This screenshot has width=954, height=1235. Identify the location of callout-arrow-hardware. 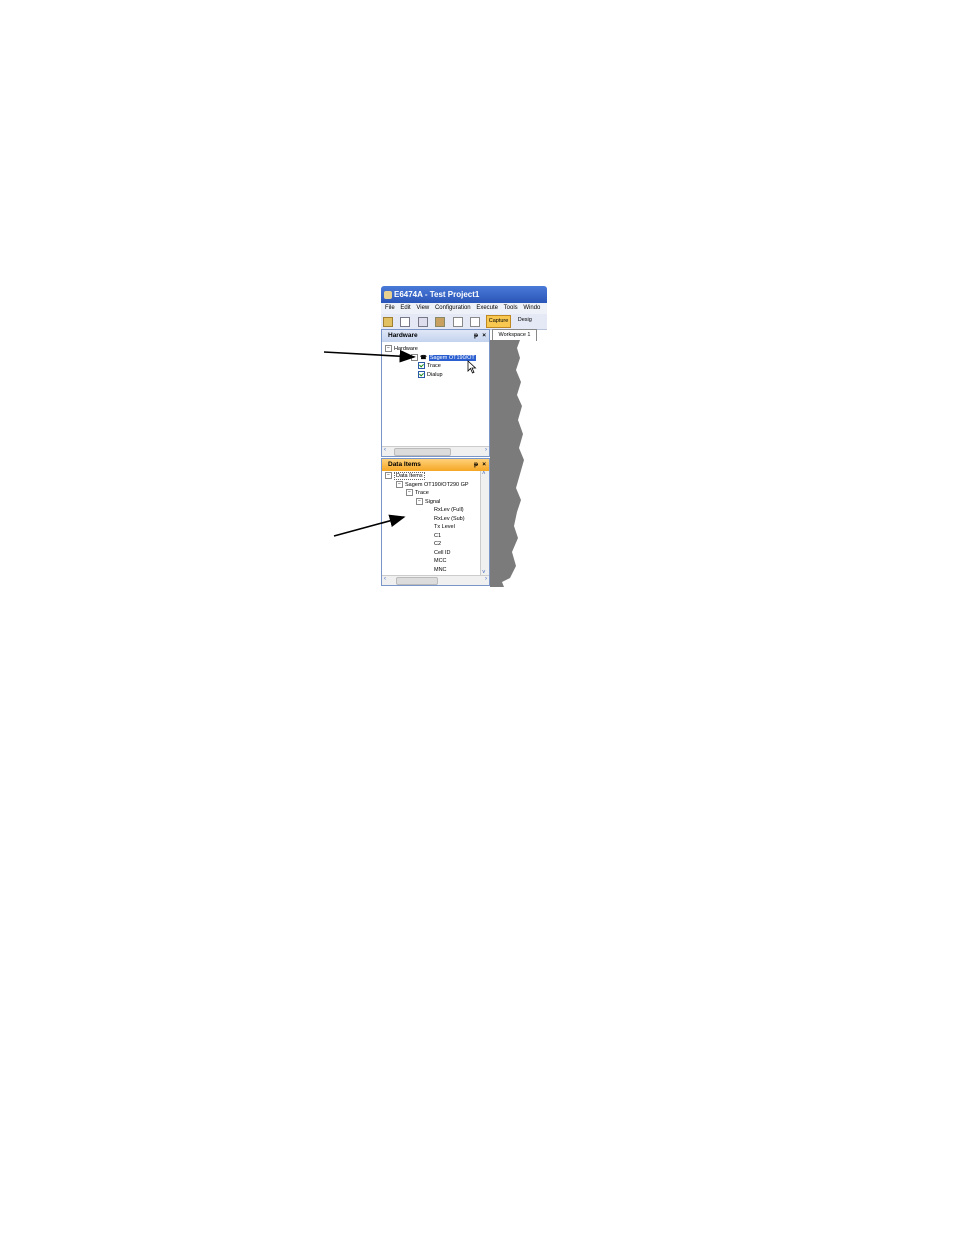
(369, 356).